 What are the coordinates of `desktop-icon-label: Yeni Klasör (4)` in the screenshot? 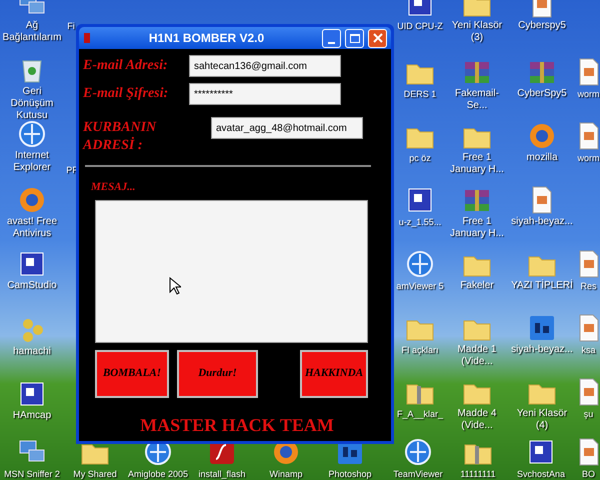 It's located at (542, 420).